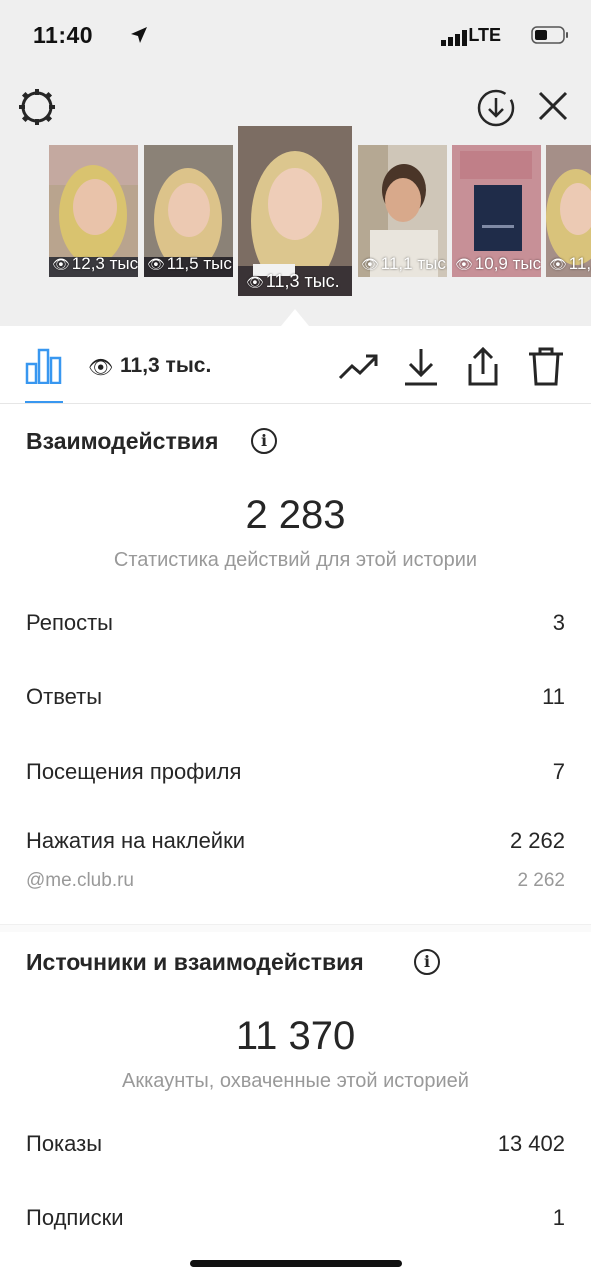 The height and width of the screenshot is (1280, 591). I want to click on home-indicator, so click(296, 1263).